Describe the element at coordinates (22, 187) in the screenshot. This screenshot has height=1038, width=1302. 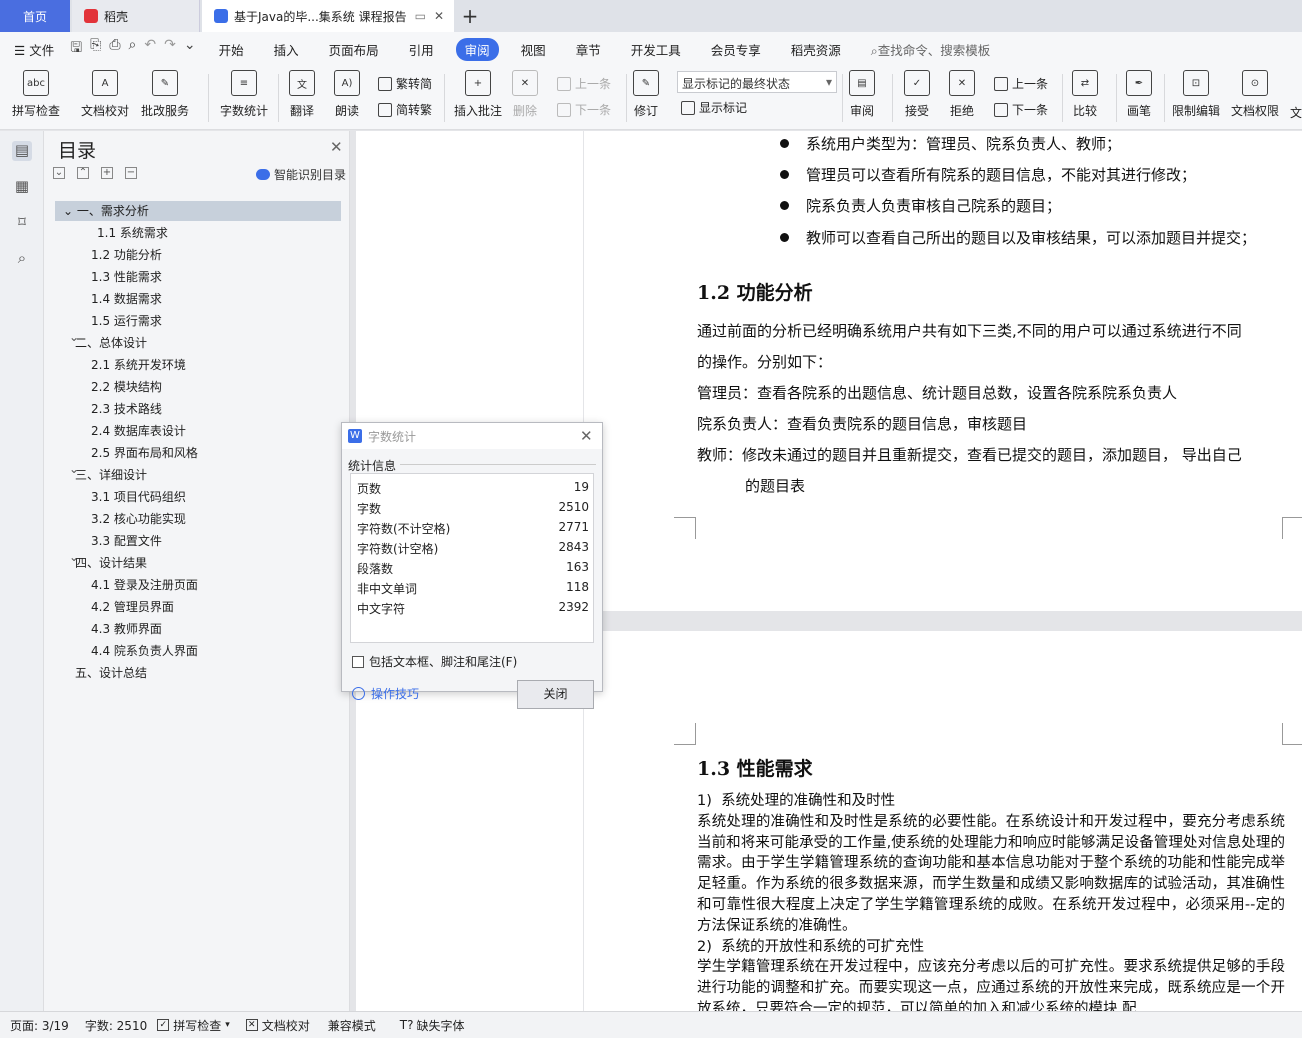
I see `chapter-nav-icon: ▦` at that location.